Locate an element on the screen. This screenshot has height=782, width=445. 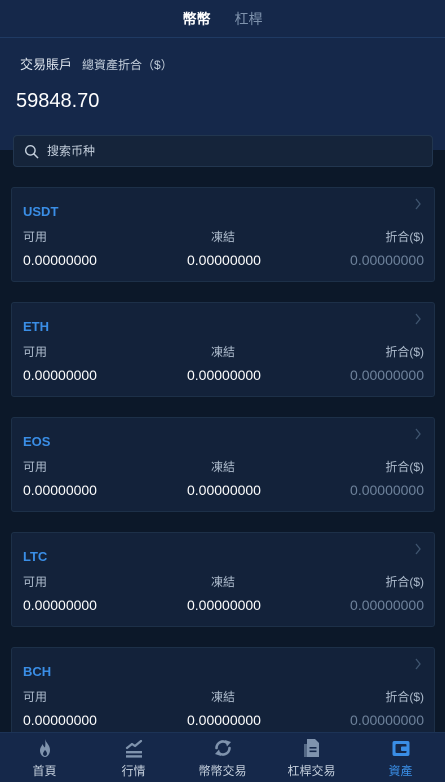
bottom-nav: 首頁 行情 幣幣交易 杠桿交易 資產 is located at coordinates (222, 757).